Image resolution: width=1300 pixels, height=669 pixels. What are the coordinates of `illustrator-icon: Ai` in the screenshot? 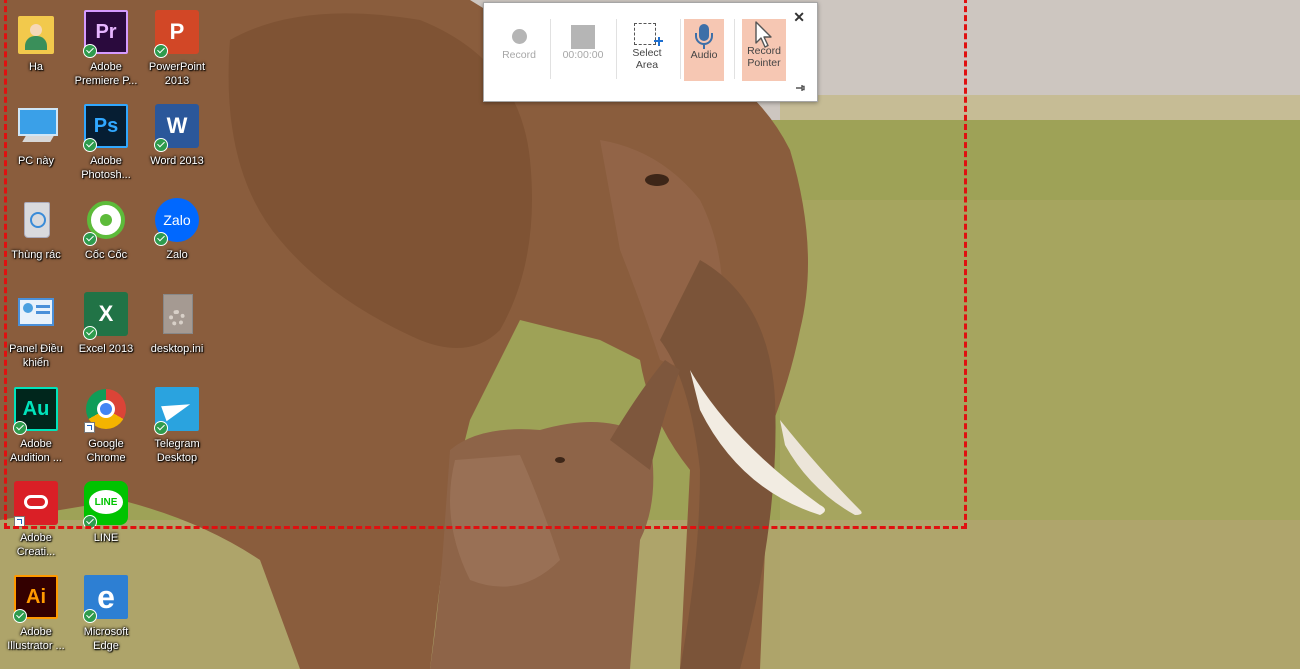 It's located at (35, 599).